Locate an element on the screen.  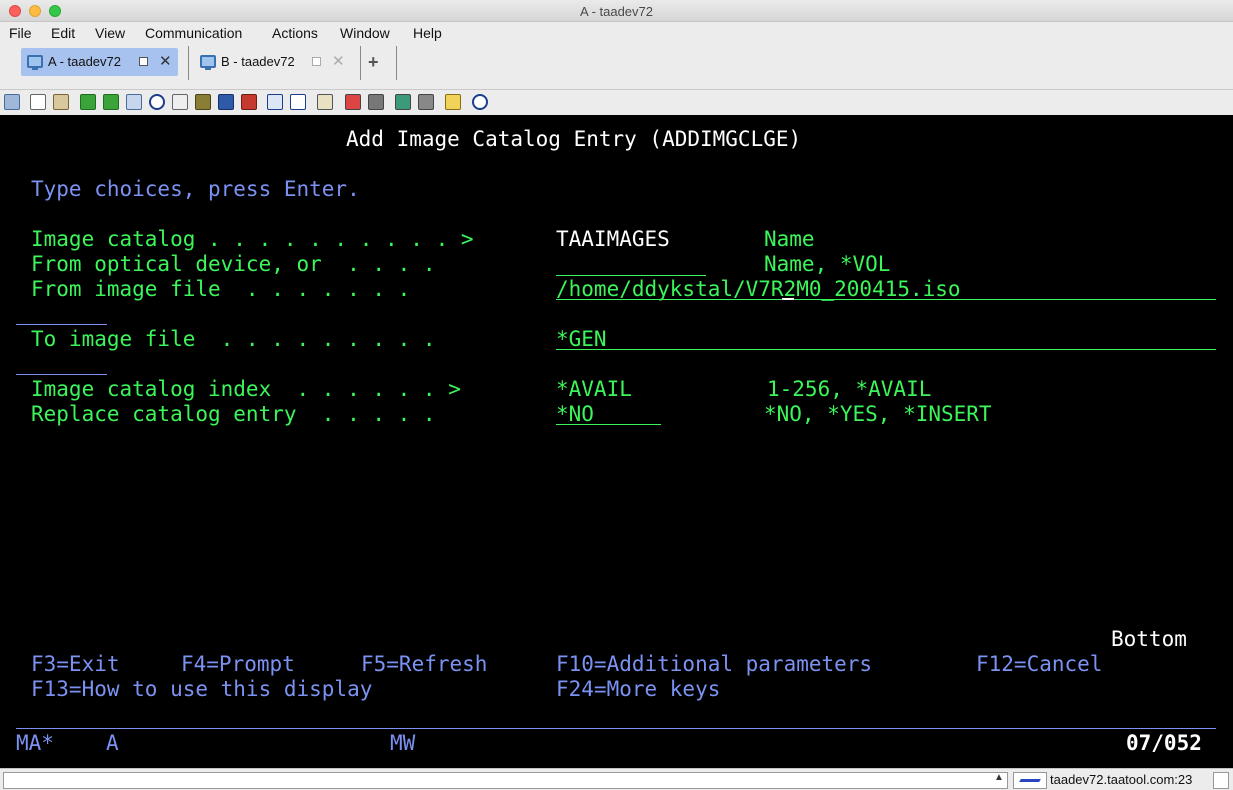
bottom-indicator: Bottom is located at coordinates (1149, 639).